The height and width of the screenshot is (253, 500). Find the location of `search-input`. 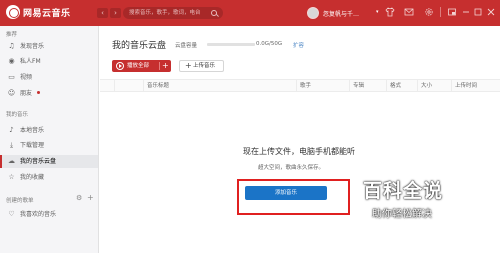

search-input is located at coordinates (169, 13).